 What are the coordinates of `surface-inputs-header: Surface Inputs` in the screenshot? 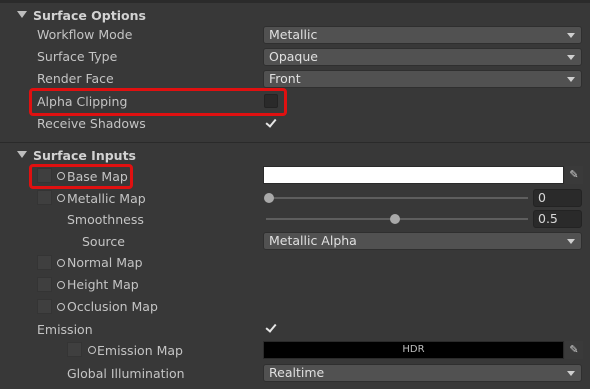 It's located at (295, 155).